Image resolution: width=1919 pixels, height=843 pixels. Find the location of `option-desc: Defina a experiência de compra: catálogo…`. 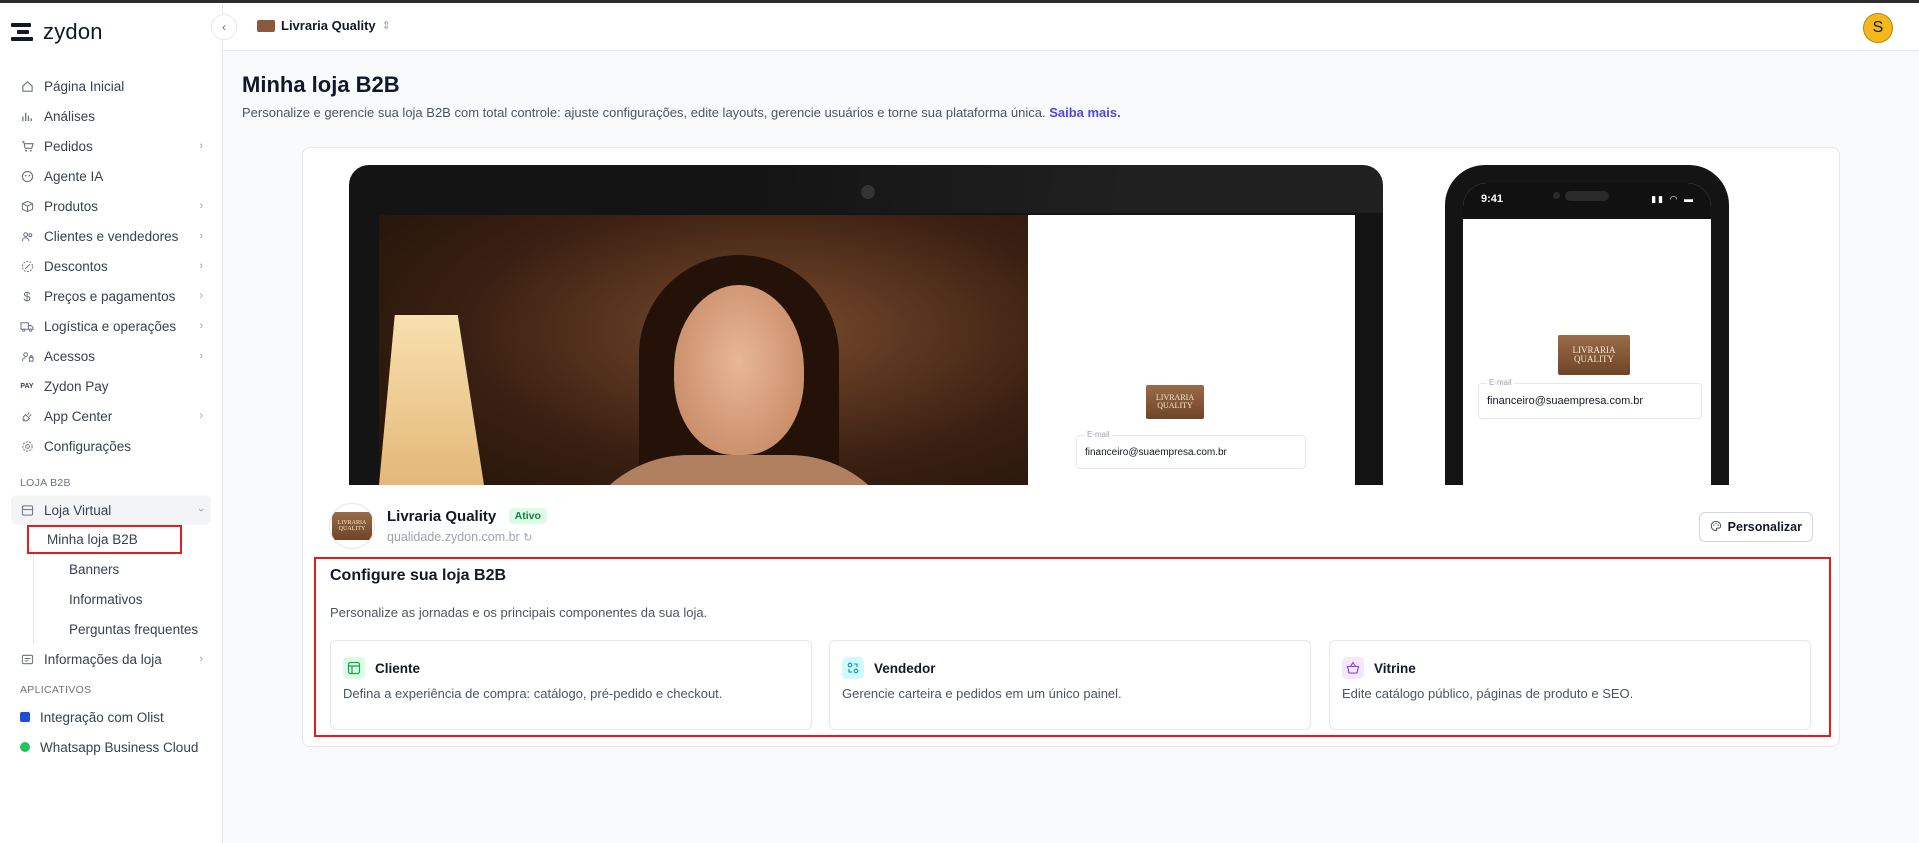

option-desc: Defina a experiência de compra: catálogo… is located at coordinates (533, 693).